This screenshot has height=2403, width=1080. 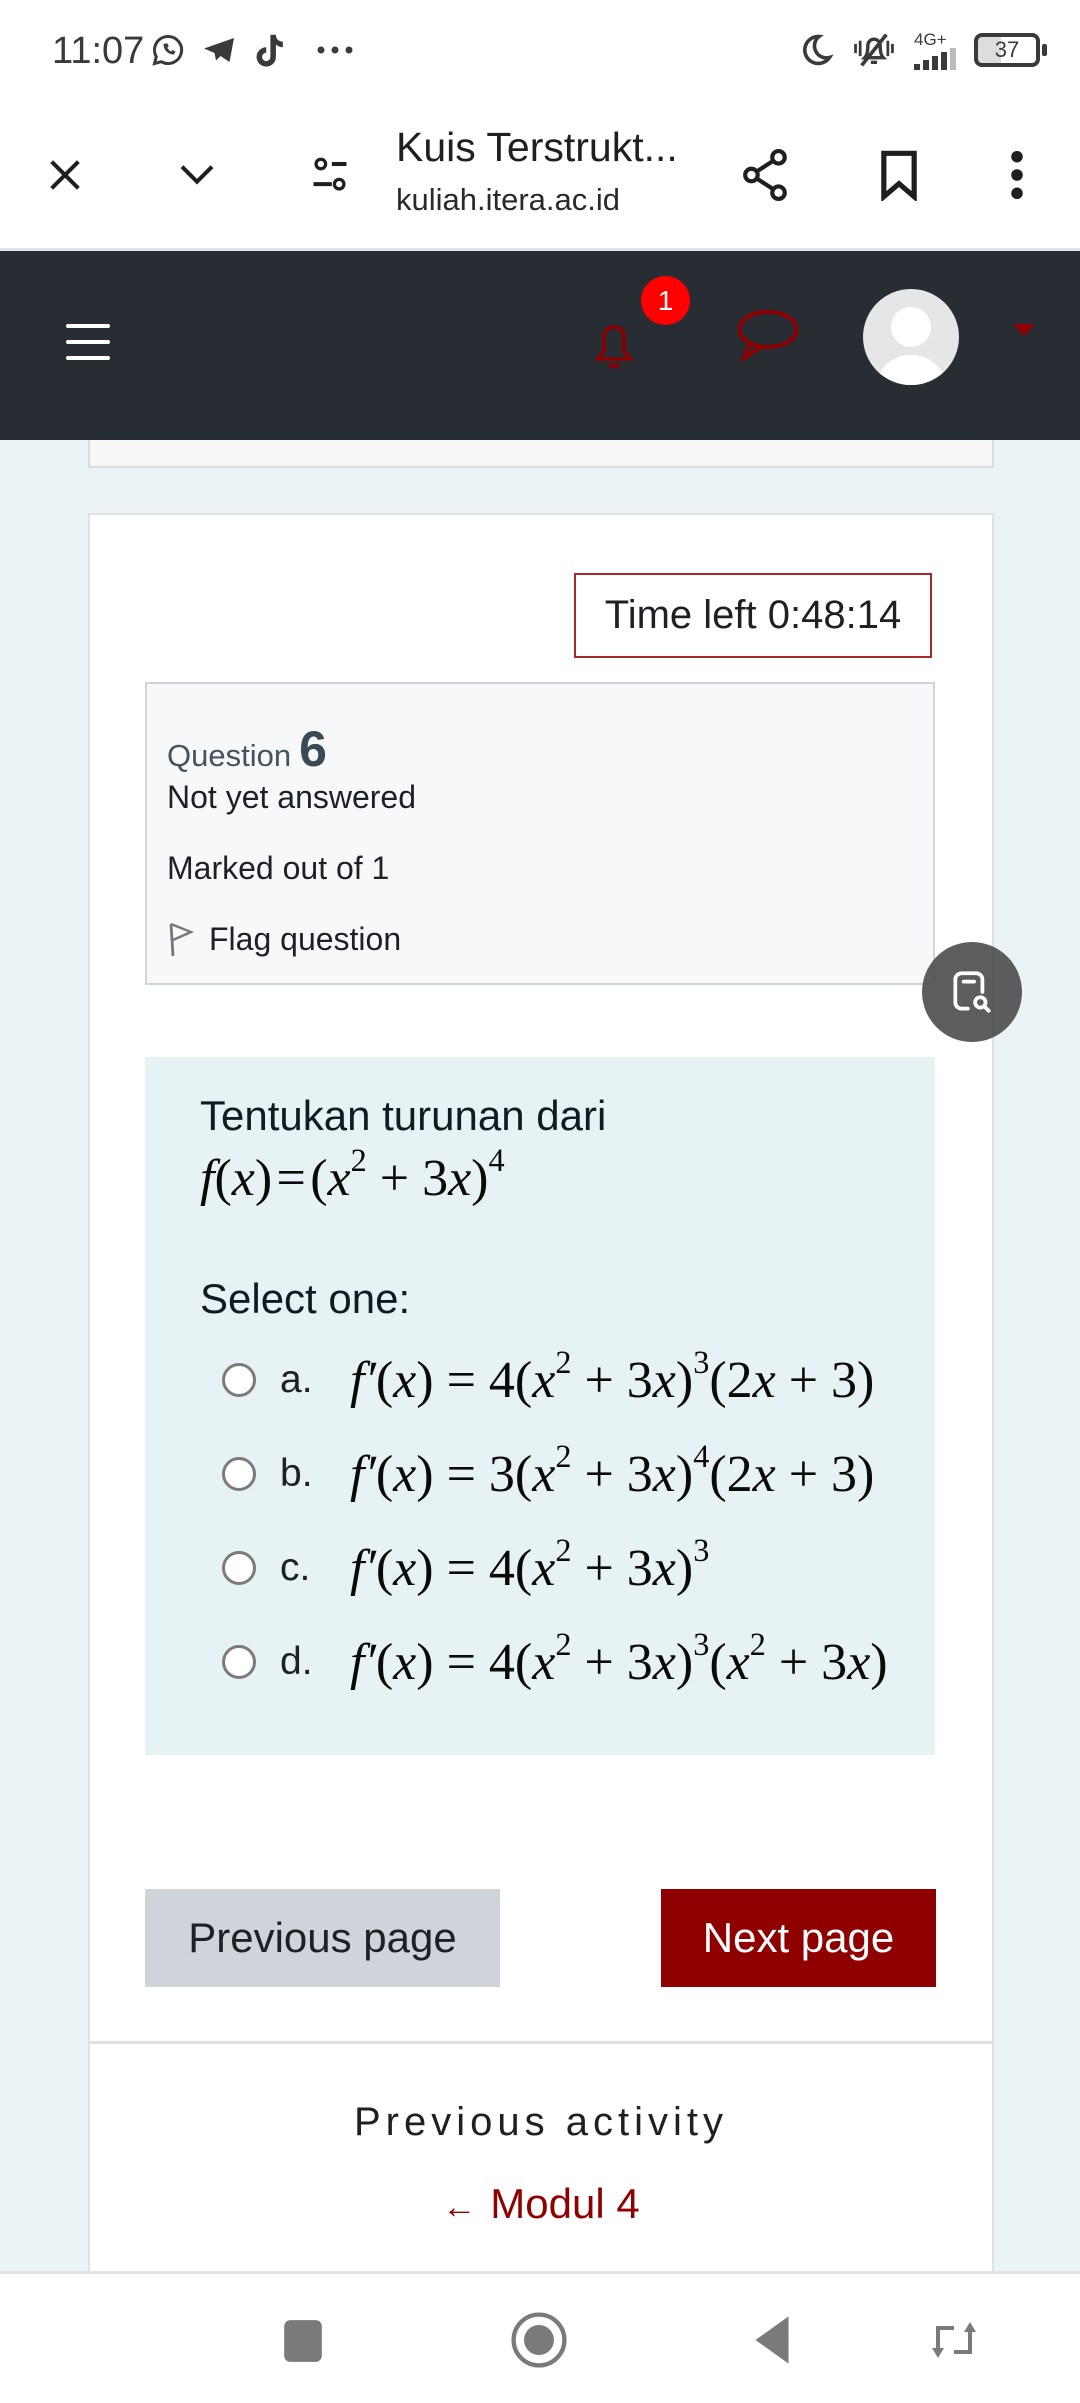 I want to click on telegram-icon, so click(x=219, y=50).